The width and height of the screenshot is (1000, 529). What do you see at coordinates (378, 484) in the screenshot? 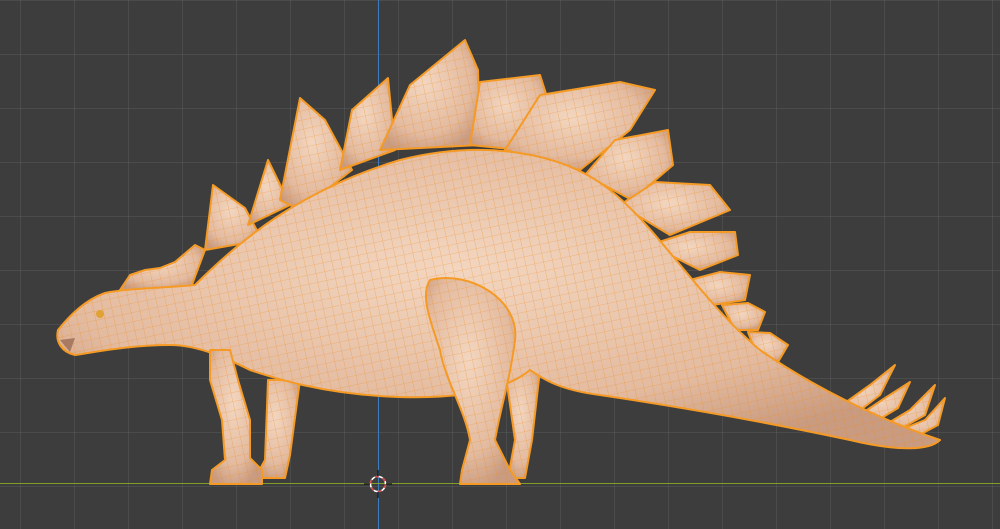
I see `3d-cursor-icon` at bounding box center [378, 484].